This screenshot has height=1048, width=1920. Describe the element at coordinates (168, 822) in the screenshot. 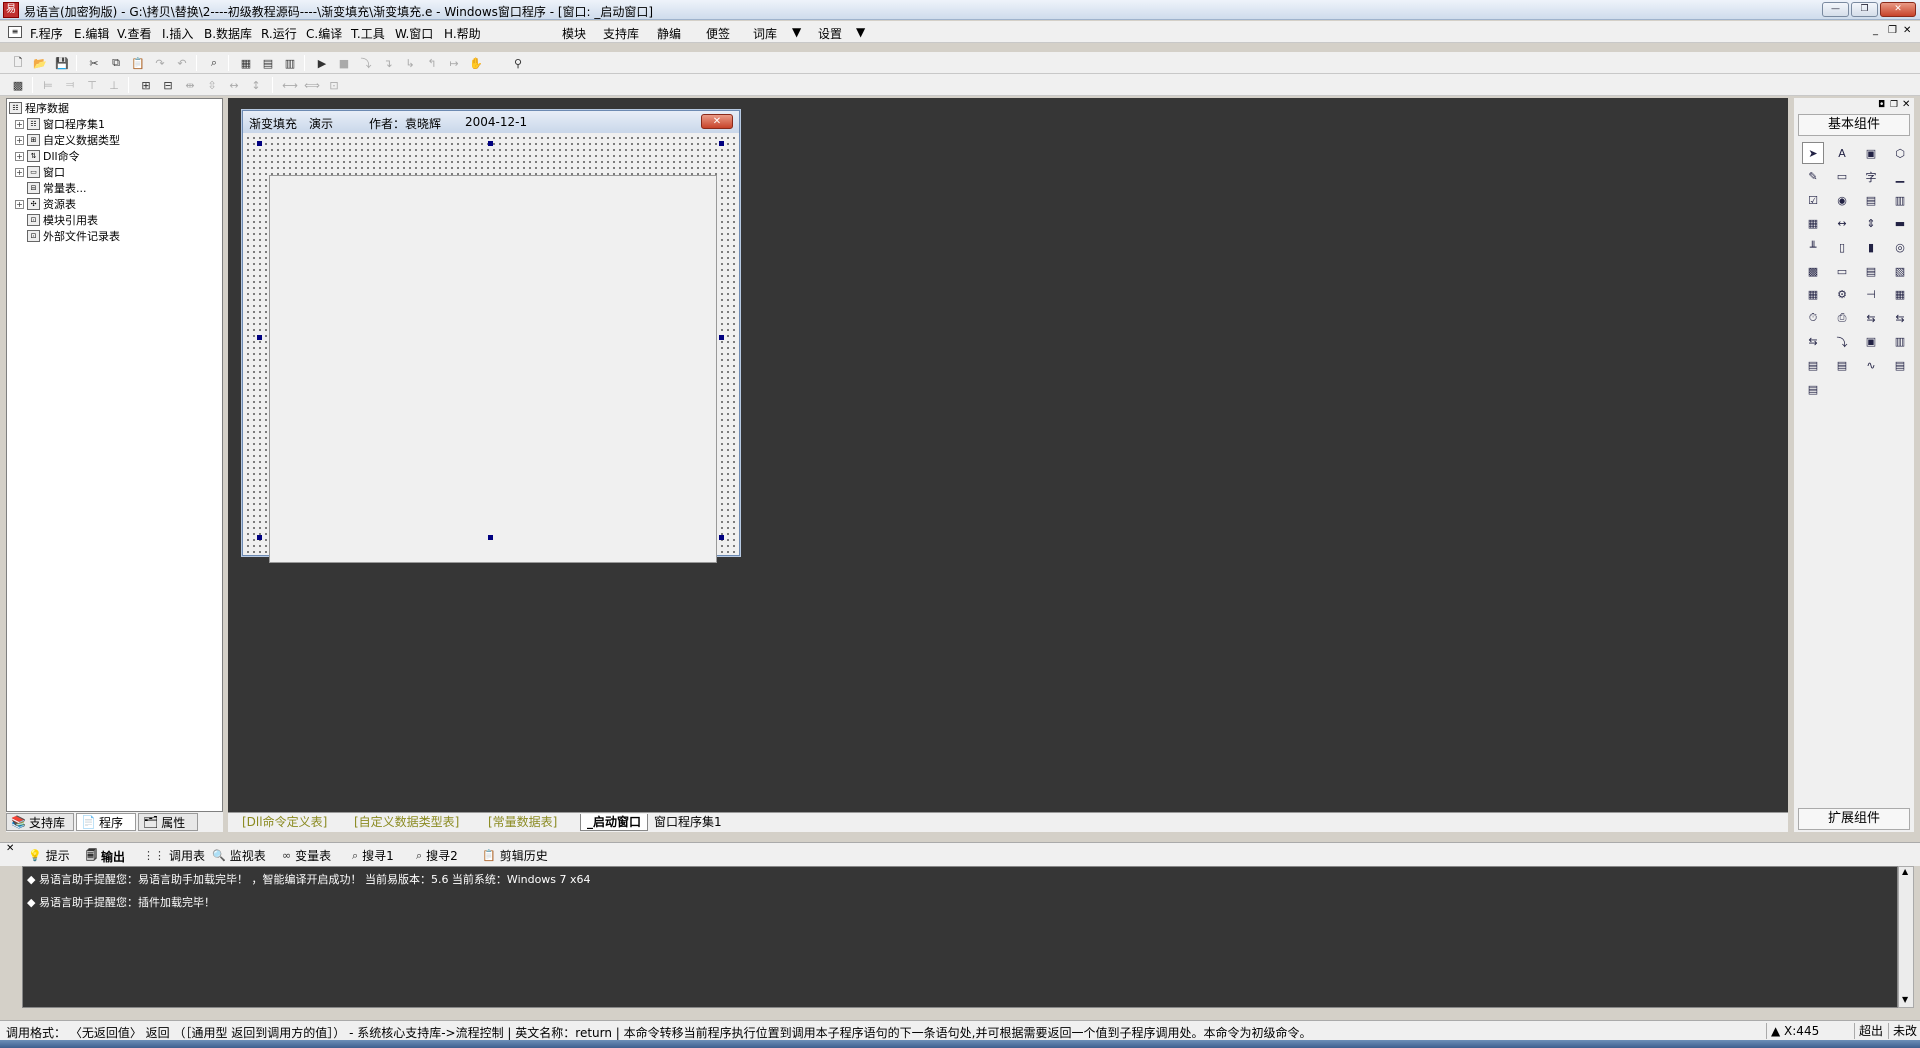

I see `tab-properties: 🗂 属性` at that location.